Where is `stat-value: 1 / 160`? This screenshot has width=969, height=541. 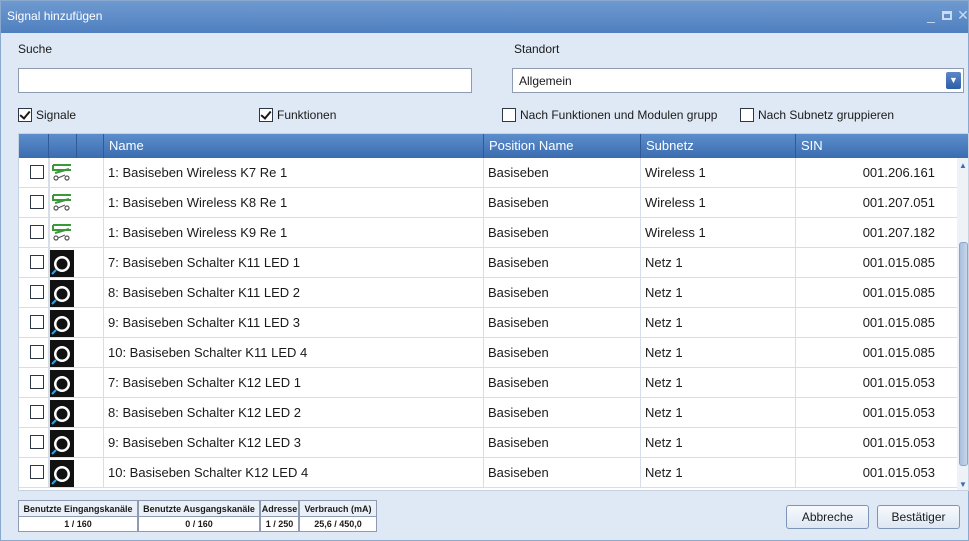
stat-value: 1 / 160 is located at coordinates (78, 524).